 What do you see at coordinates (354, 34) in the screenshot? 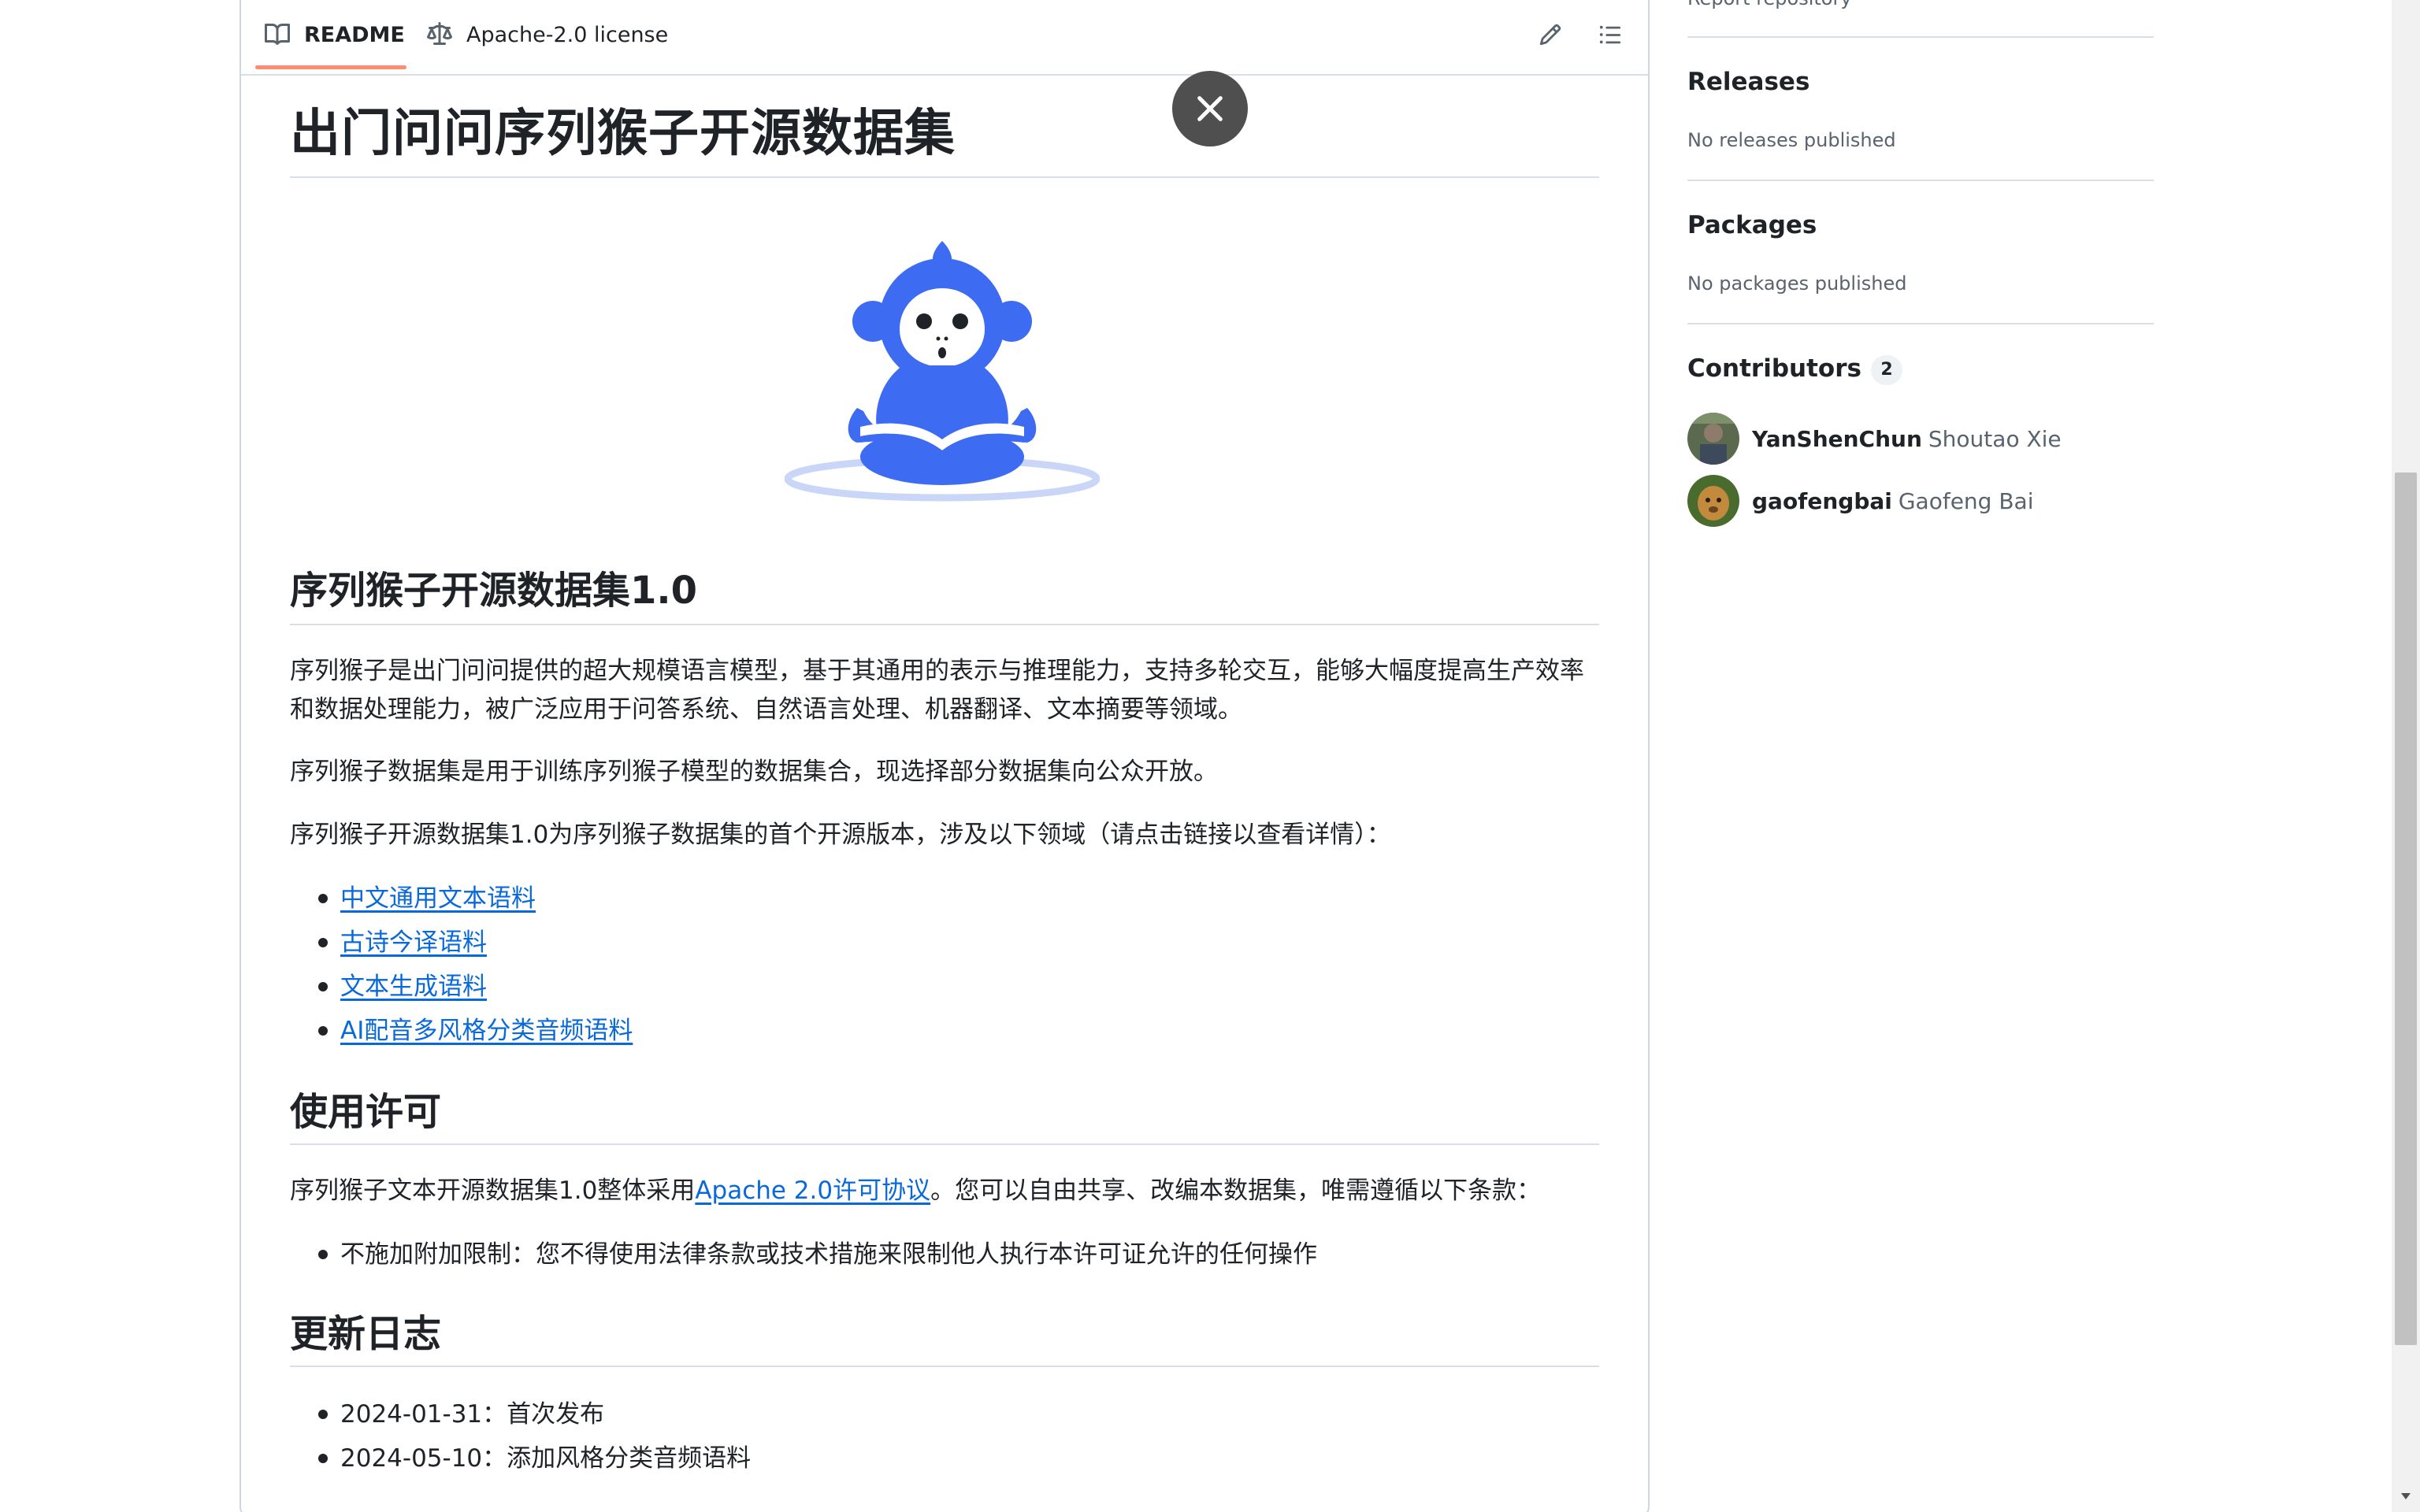
I see `tab-readme-label: README` at bounding box center [354, 34].